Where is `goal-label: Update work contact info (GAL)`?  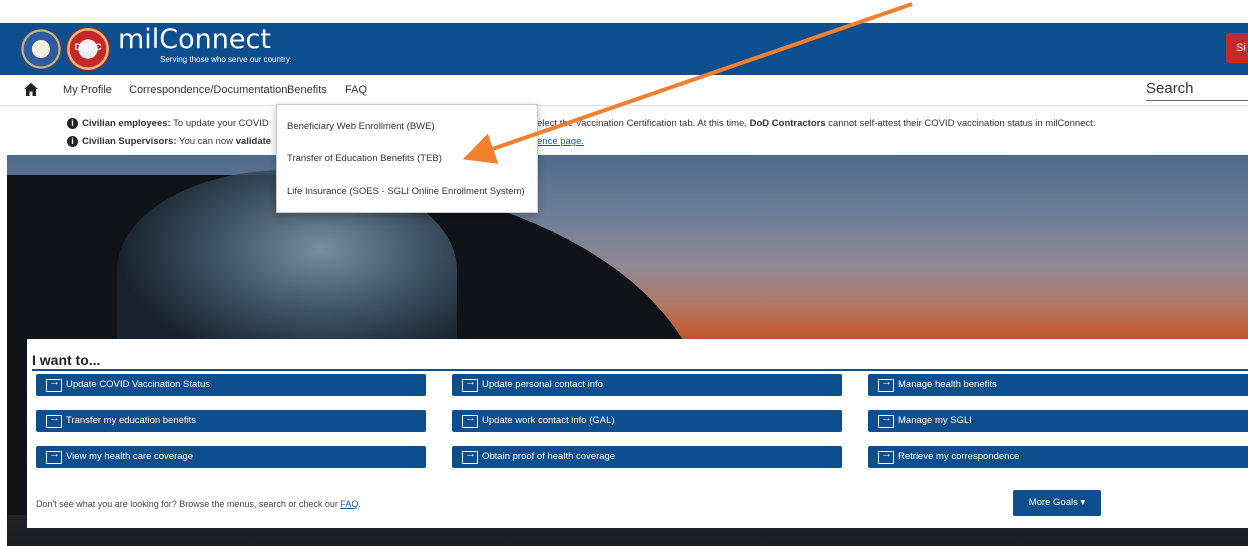 goal-label: Update work contact info (GAL) is located at coordinates (548, 420).